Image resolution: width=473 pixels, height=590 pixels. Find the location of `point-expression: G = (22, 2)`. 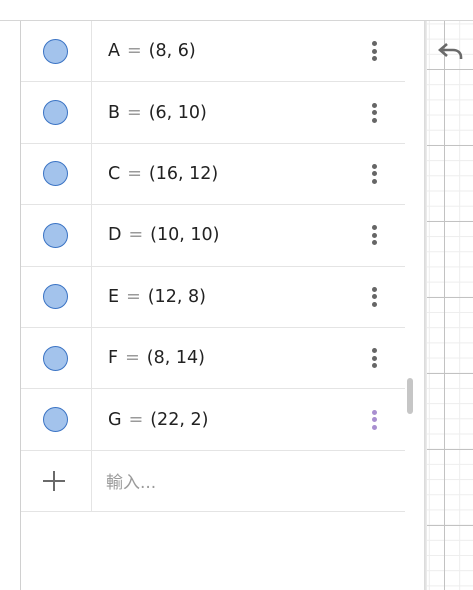

point-expression: G = (22, 2) is located at coordinates (158, 419).